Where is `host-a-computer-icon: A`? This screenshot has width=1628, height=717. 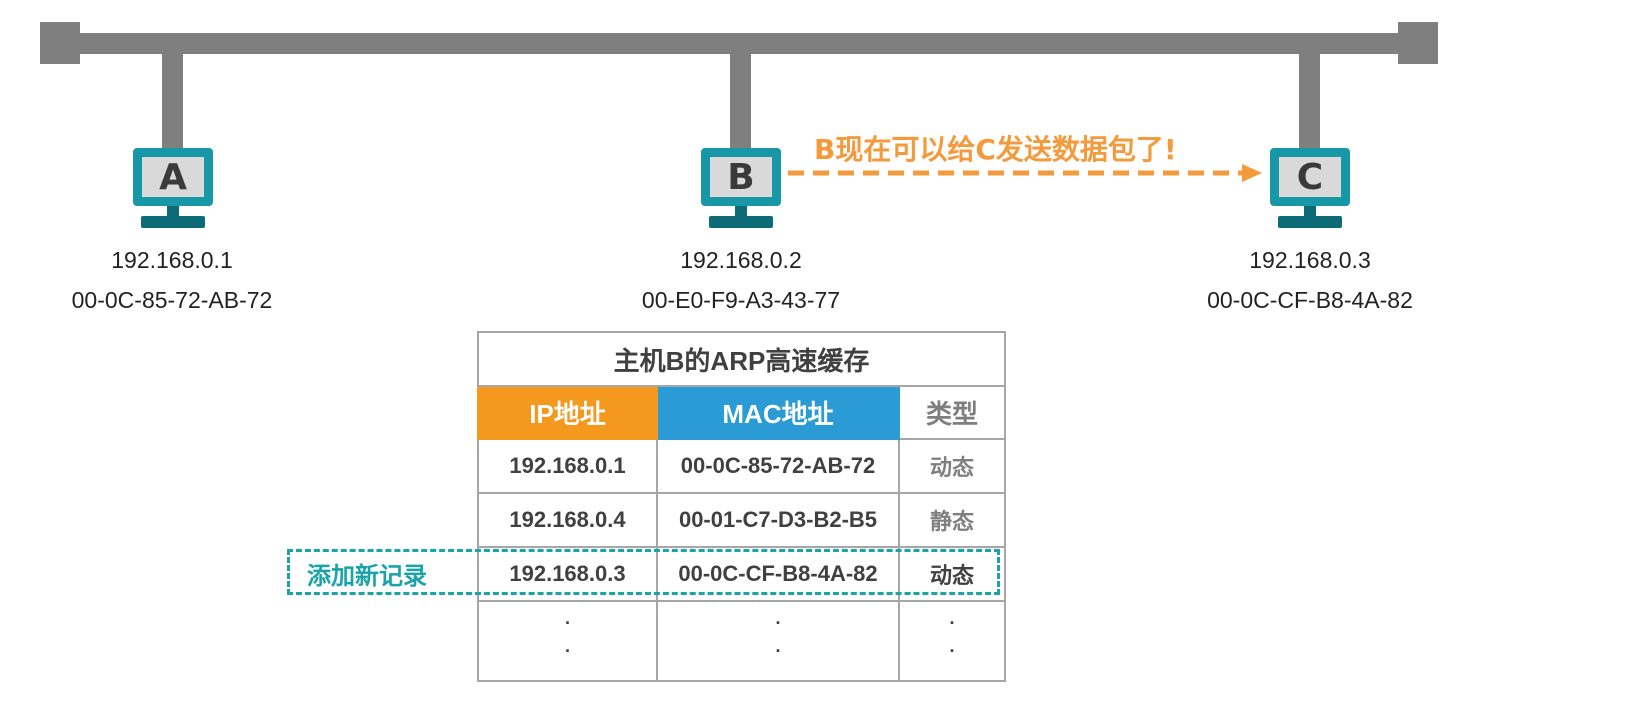 host-a-computer-icon: A is located at coordinates (173, 190).